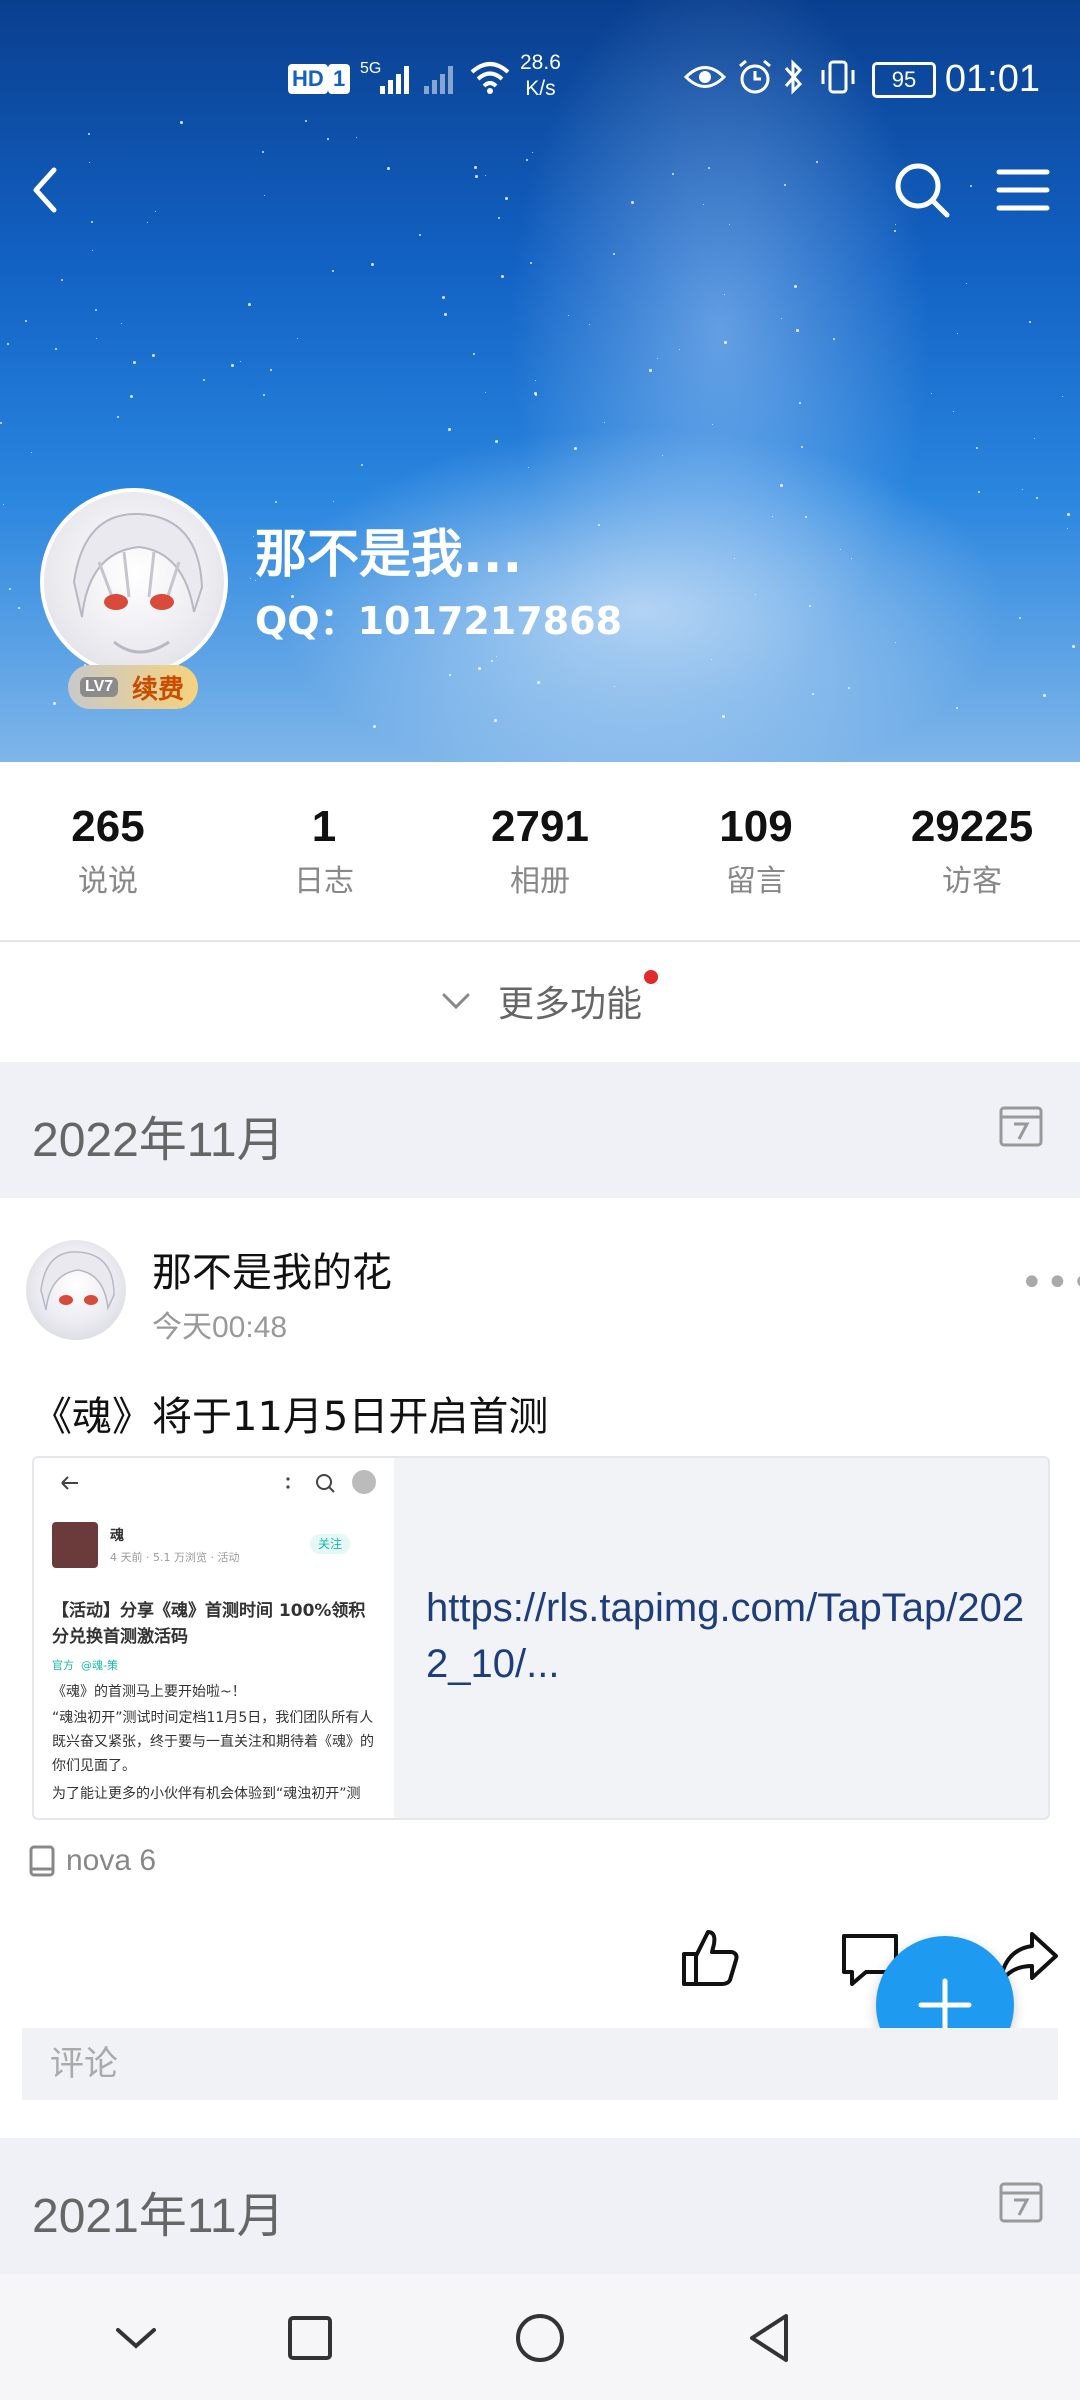 The height and width of the screenshot is (2400, 1080). What do you see at coordinates (310, 2338) in the screenshot?
I see `recents-square-icon` at bounding box center [310, 2338].